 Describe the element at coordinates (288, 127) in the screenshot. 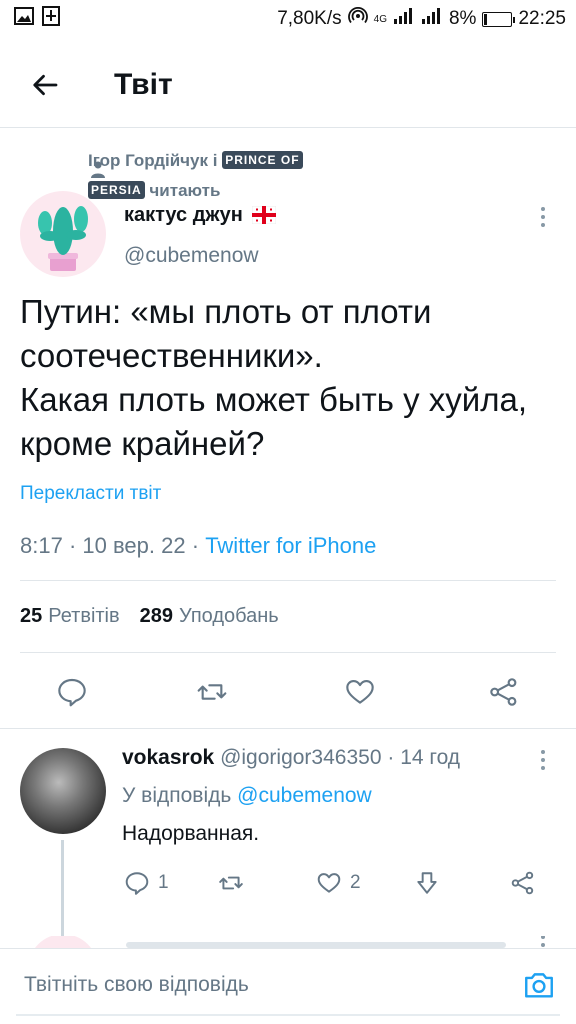

I see `header-divider` at that location.